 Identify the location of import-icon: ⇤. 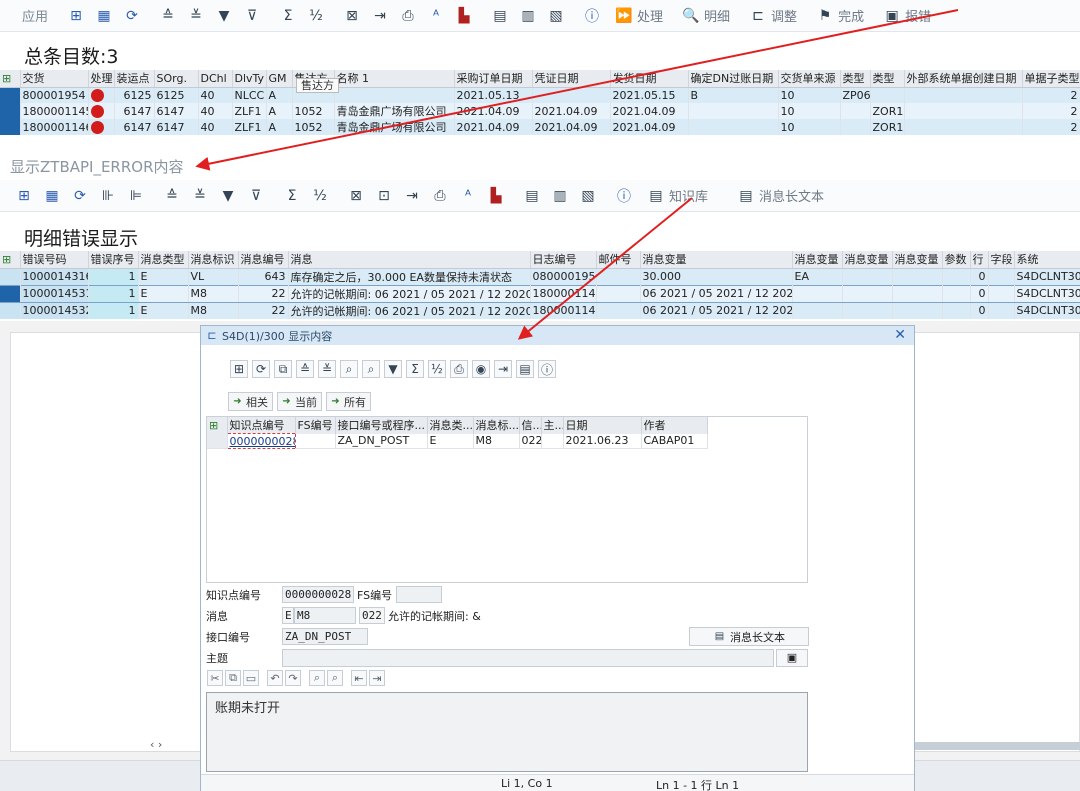
(359, 678).